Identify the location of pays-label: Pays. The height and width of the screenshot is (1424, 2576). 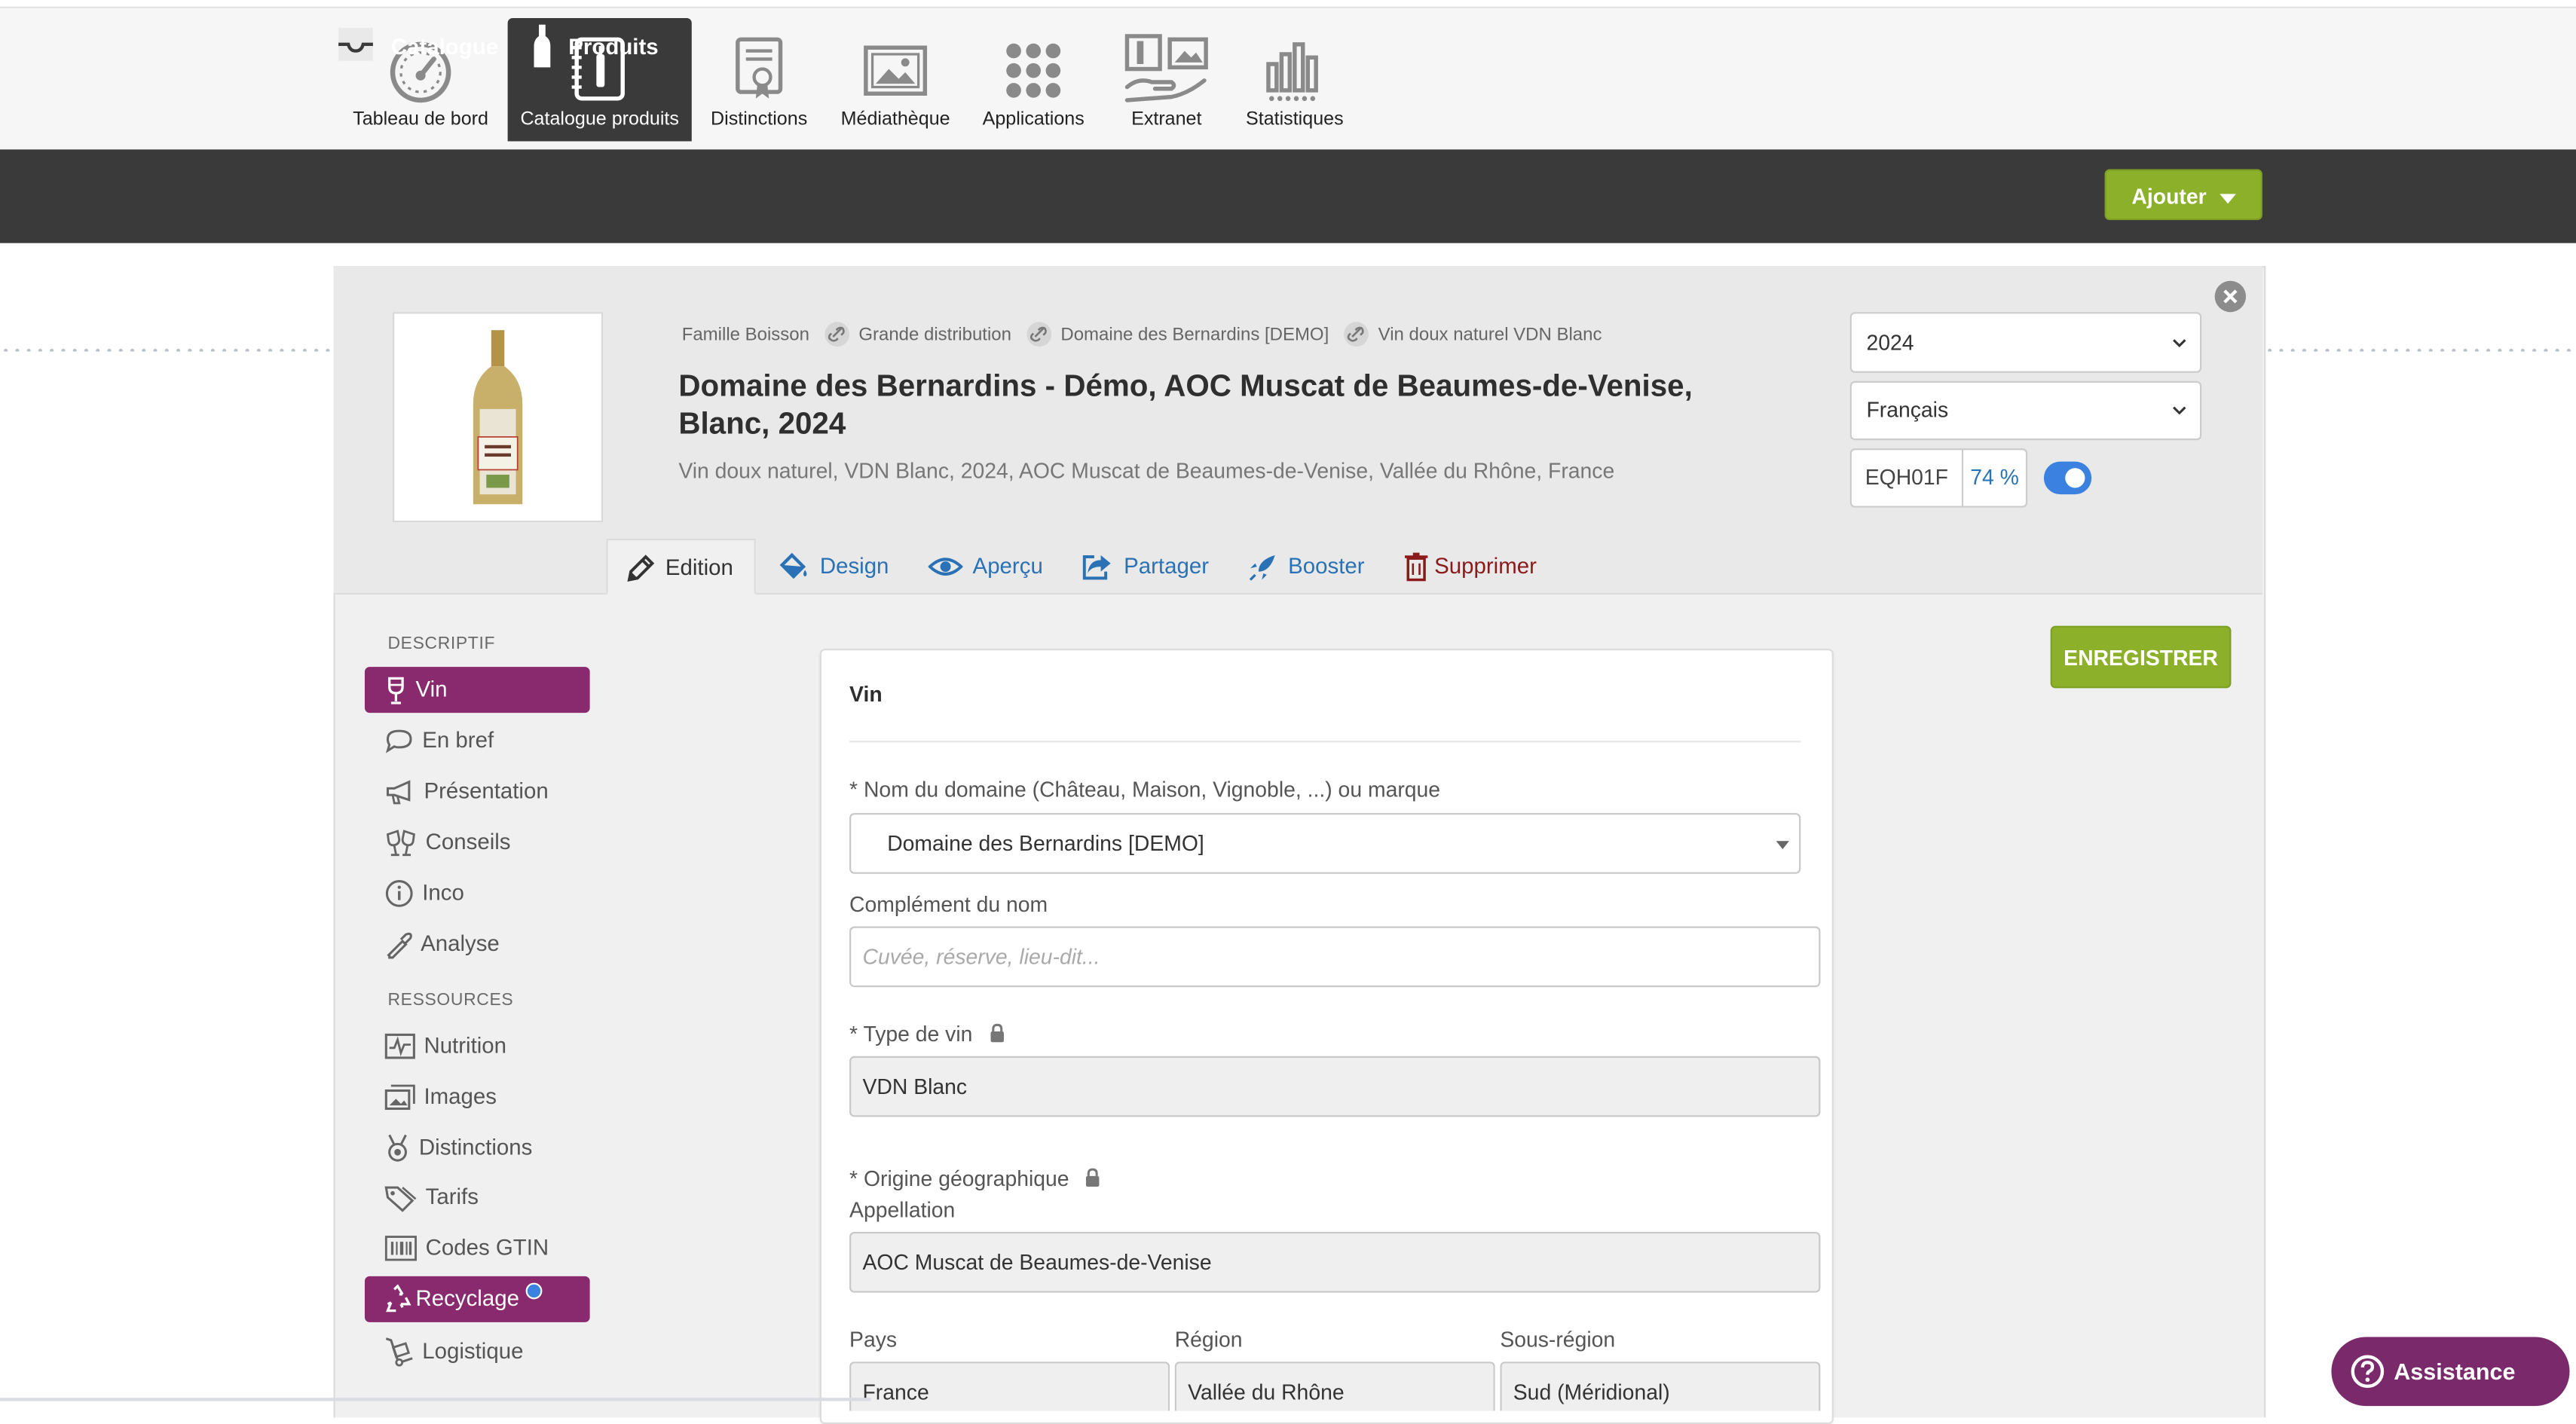
(873, 1339).